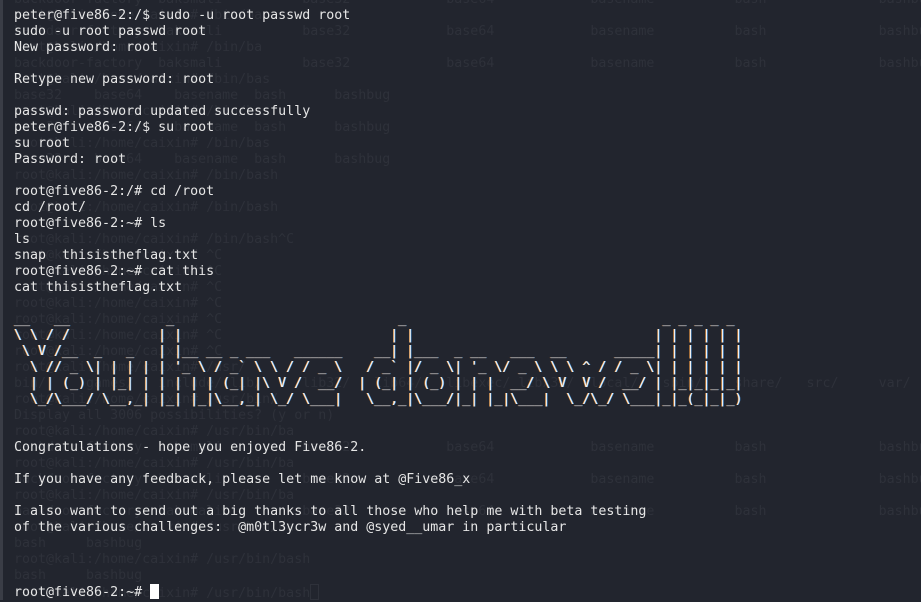 Image resolution: width=921 pixels, height=602 pixels. What do you see at coordinates (378, 335) in the screenshot?
I see `ascii-art-row: \ \ / / | | | | | | | | | |` at bounding box center [378, 335].